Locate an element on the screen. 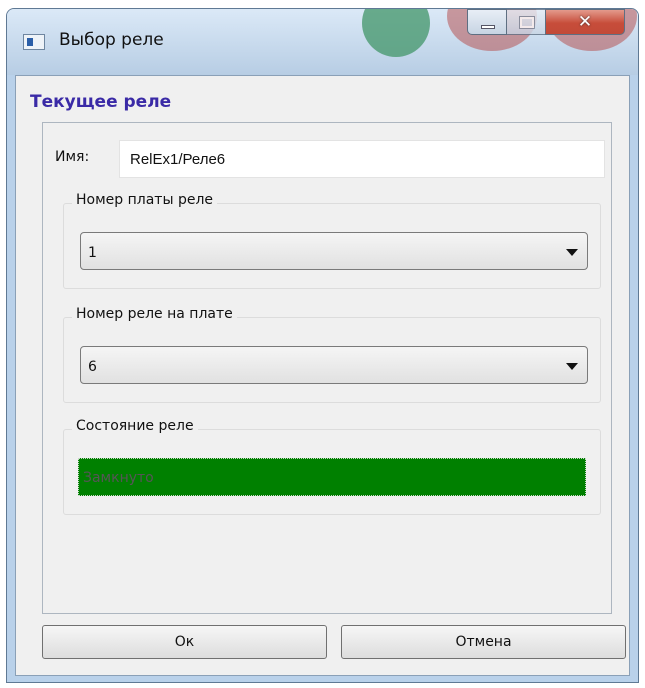 This screenshot has height=688, width=645. cancel-button: Отмена is located at coordinates (483, 642).